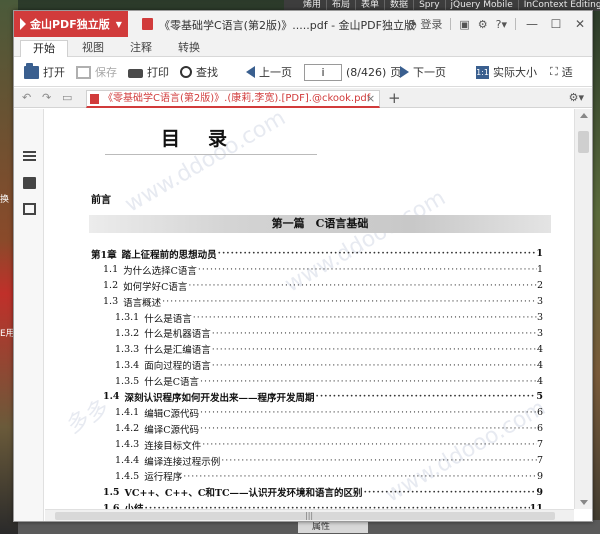  Describe the element at coordinates (370, 98) in the screenshot. I see `close-tab-icon: ×` at that location.